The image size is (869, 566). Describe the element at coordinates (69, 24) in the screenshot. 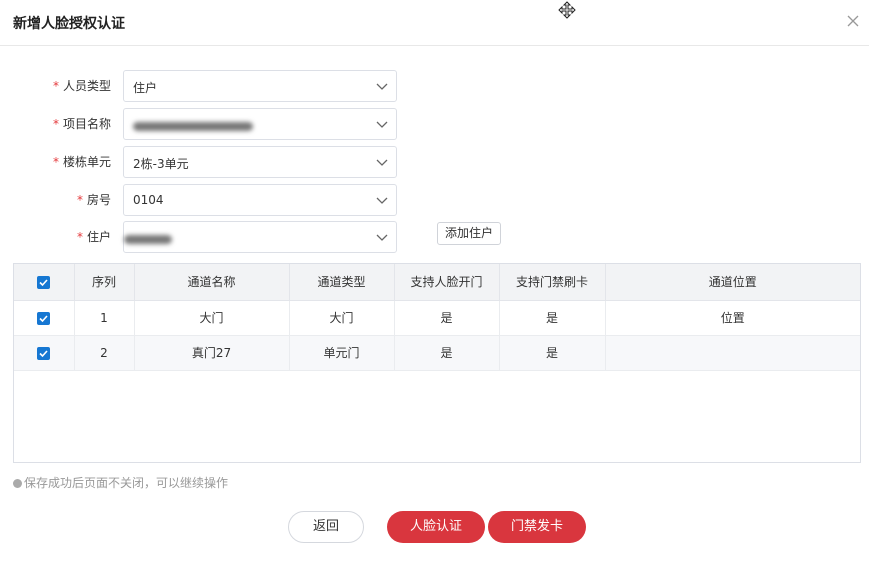

I see `dialog-title: 新增人脸授权认证` at that location.